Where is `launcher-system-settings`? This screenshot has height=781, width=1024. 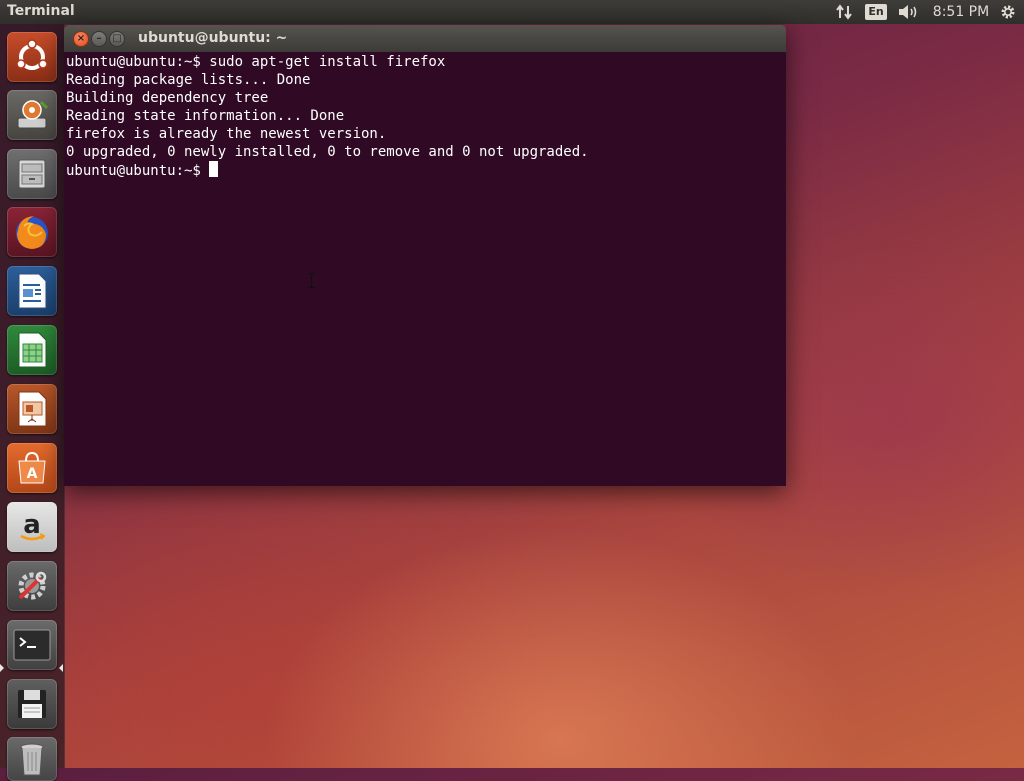
launcher-system-settings is located at coordinates (32, 586).